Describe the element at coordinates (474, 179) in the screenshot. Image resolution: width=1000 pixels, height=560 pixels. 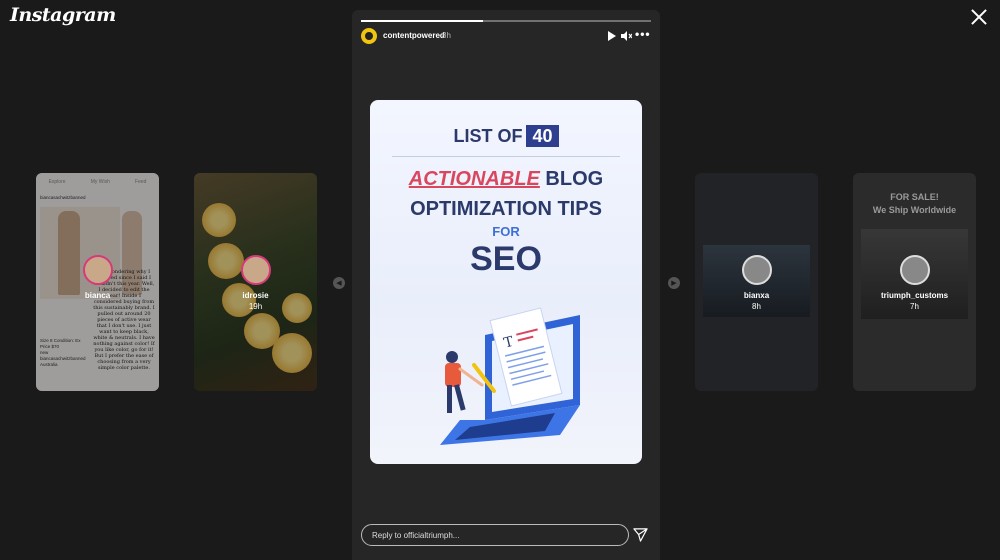
I see `highlight-word: ACTIONABLE` at that location.